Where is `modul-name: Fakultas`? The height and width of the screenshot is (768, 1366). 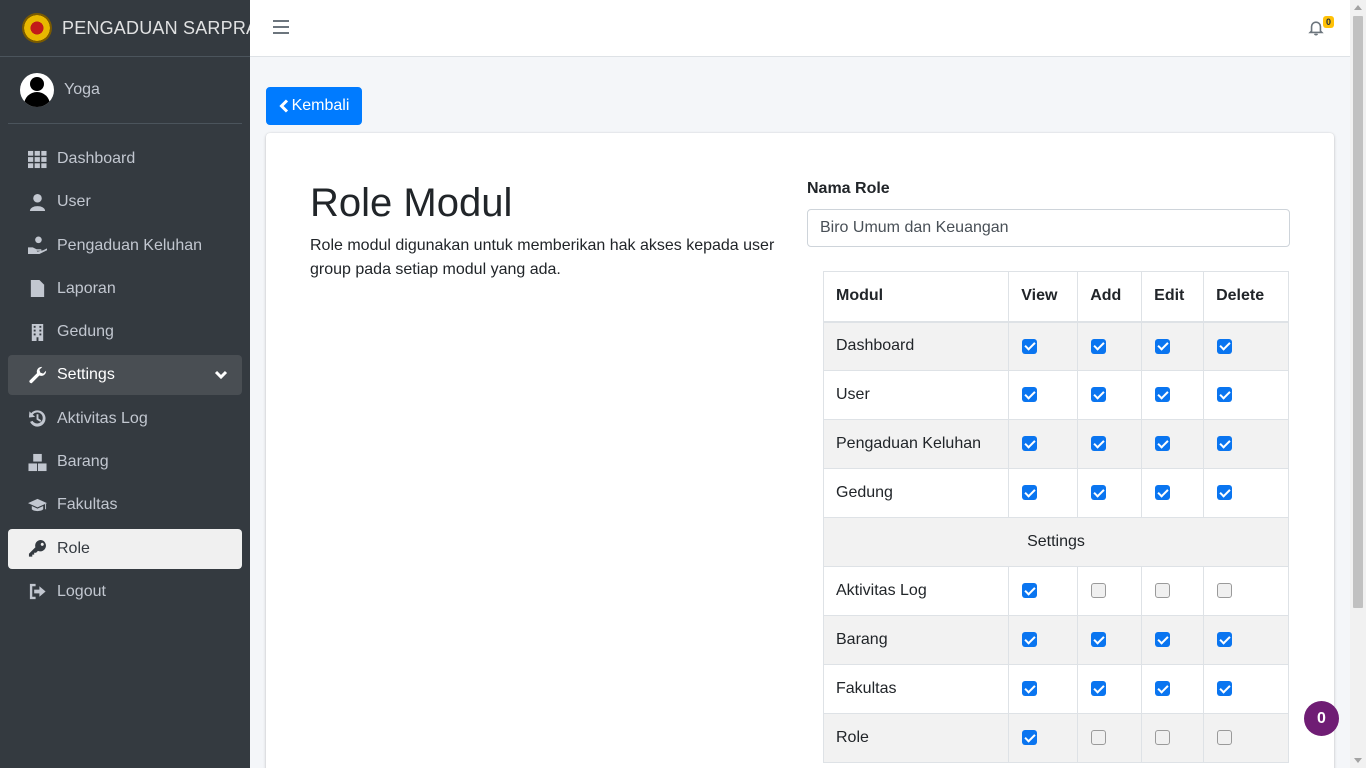 modul-name: Fakultas is located at coordinates (916, 689).